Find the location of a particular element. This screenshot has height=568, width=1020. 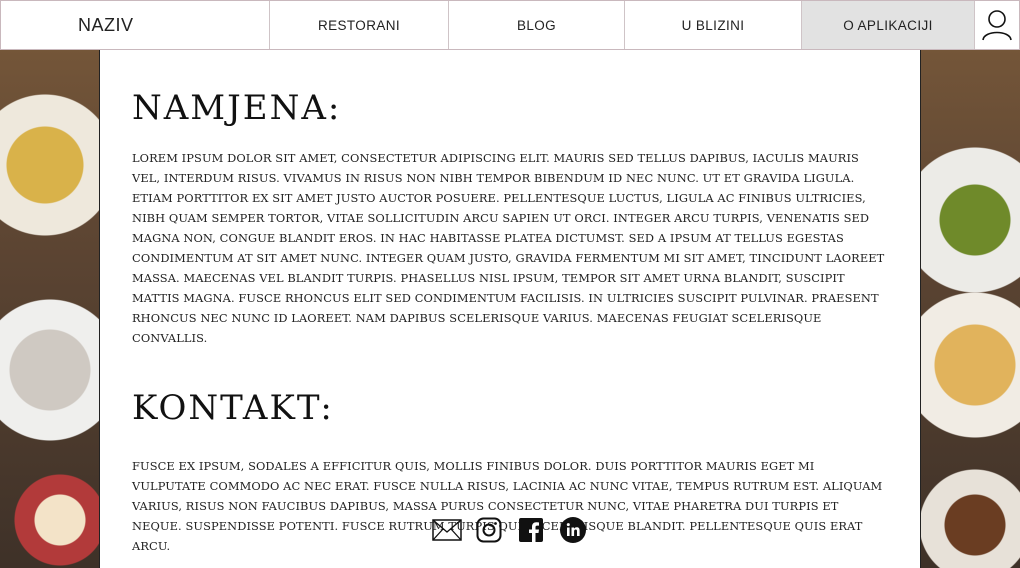

mail-link is located at coordinates (447, 530).